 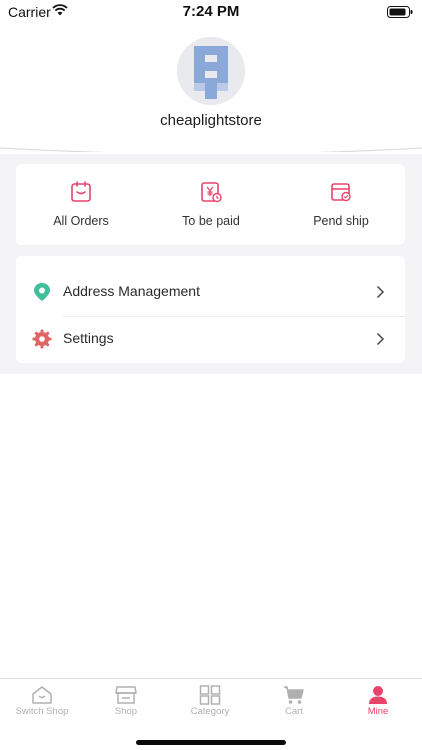 What do you see at coordinates (211, 192) in the screenshot?
I see `payment-pending-icon` at bounding box center [211, 192].